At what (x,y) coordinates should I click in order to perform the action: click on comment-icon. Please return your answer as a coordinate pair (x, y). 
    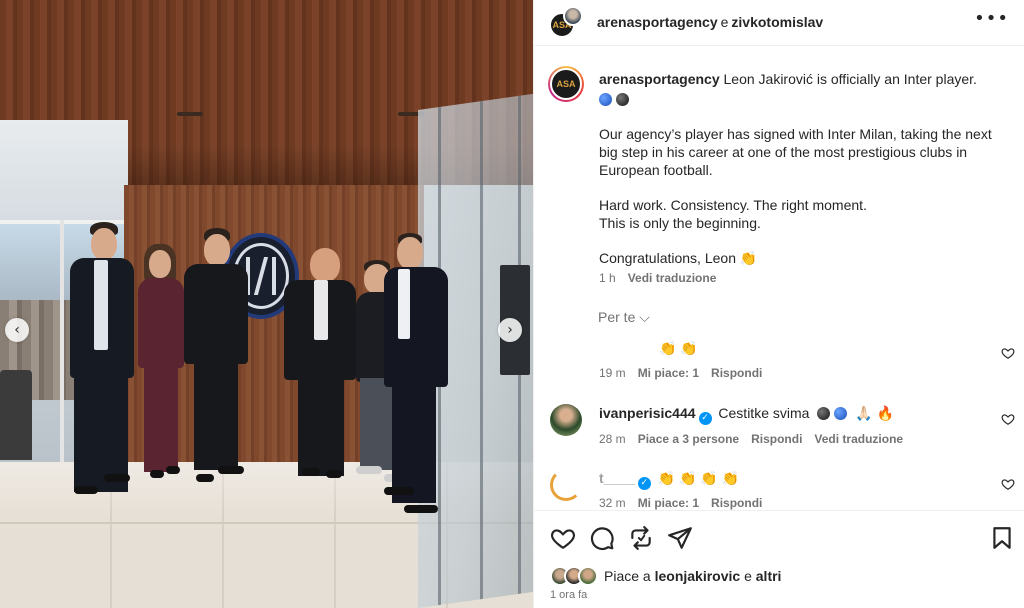
    Looking at the image, I should click on (602, 538).